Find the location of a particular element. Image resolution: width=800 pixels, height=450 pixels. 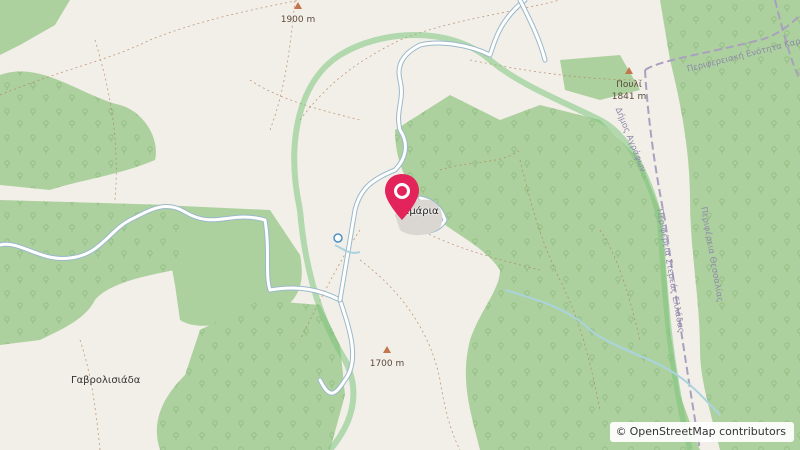

peak-label-1900: 1900 m is located at coordinates (298, 20).